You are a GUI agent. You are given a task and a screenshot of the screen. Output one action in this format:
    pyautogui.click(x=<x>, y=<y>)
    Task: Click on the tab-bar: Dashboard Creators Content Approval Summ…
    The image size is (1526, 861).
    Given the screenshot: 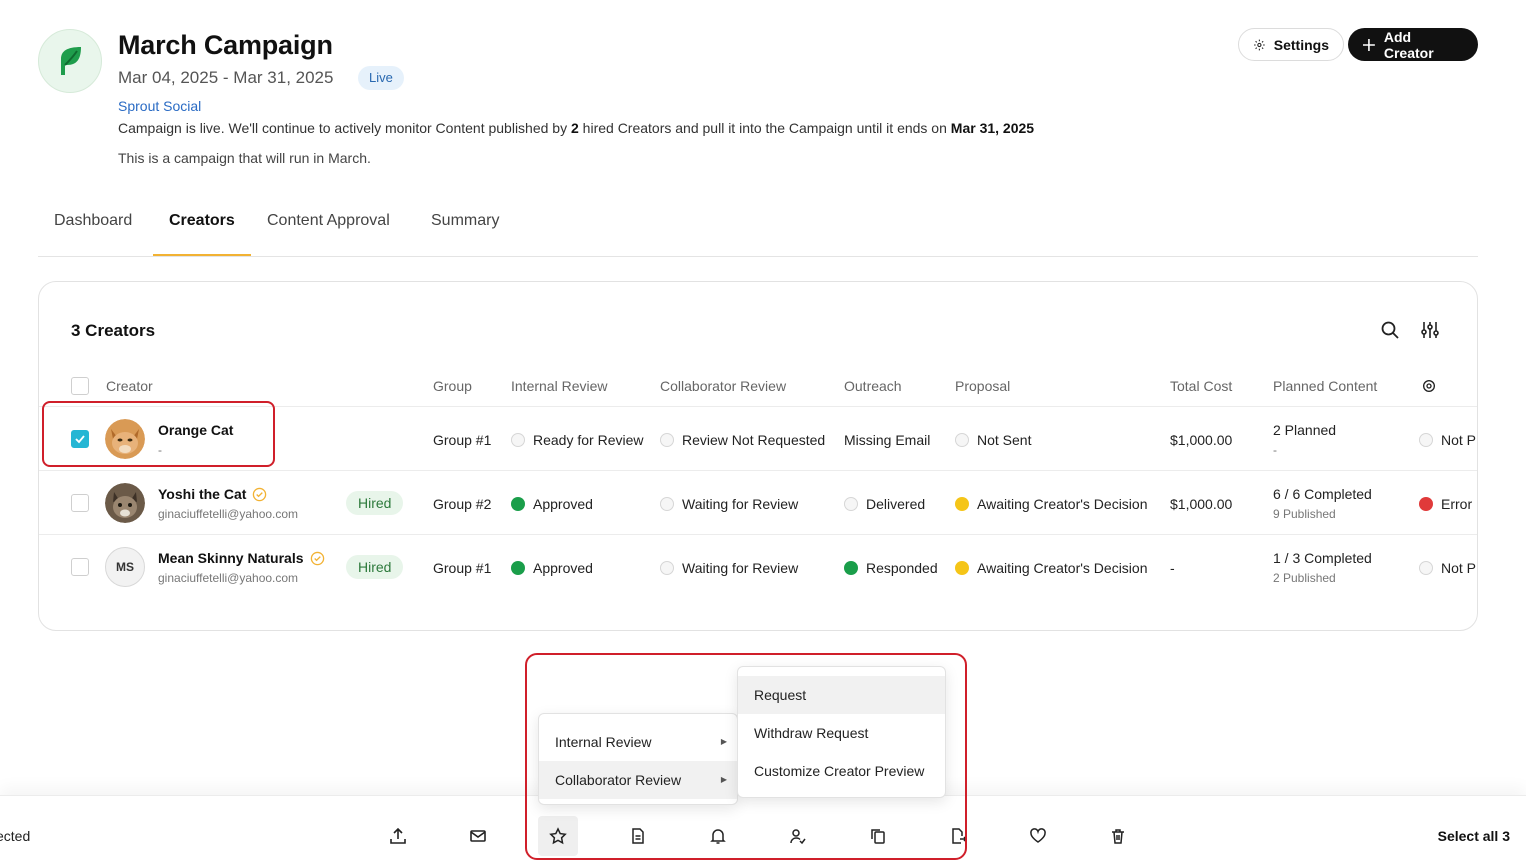 What is the action you would take?
    pyautogui.click(x=758, y=228)
    